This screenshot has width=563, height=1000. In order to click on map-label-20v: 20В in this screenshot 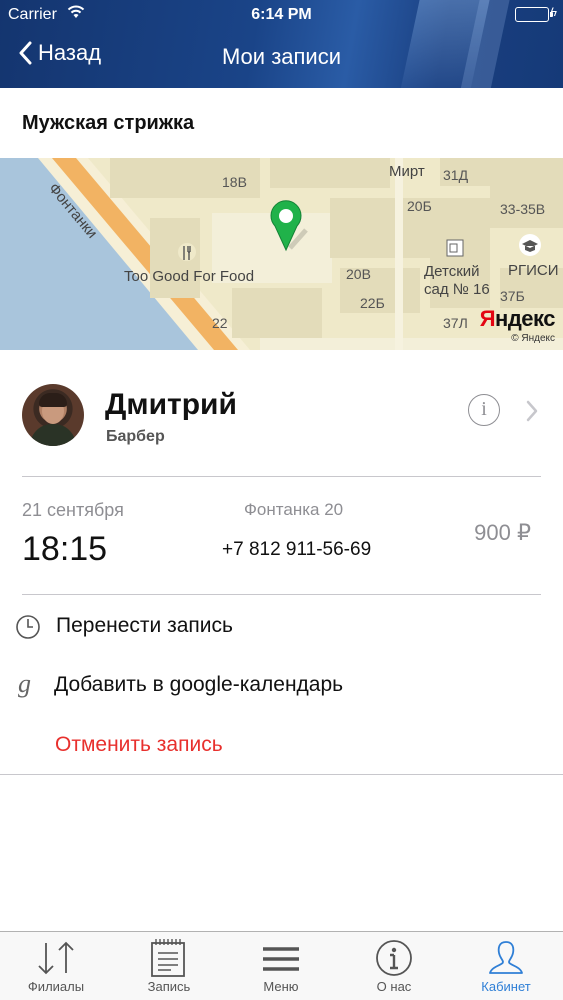, I will do `click(358, 274)`.